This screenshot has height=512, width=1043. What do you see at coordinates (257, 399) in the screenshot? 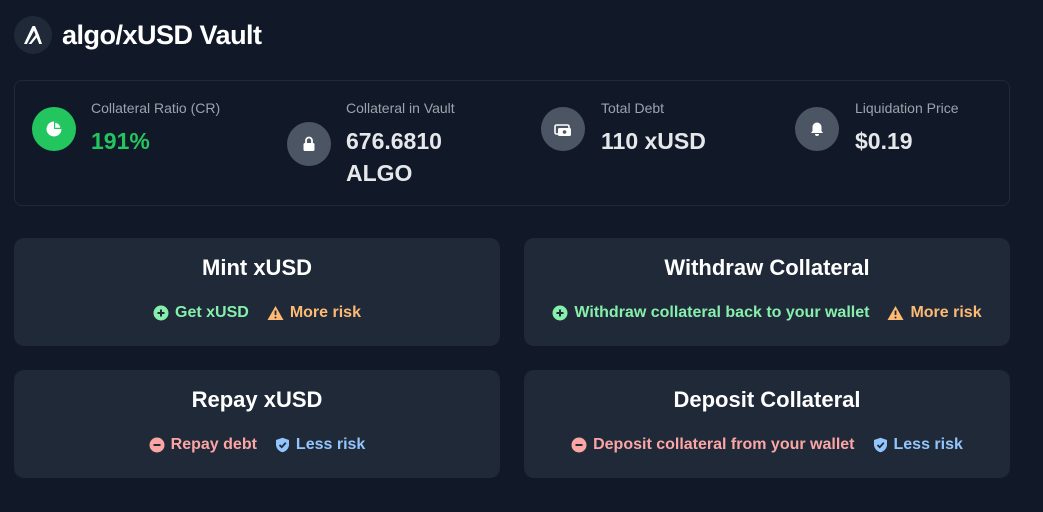
I see `card-title: Repay xUSD` at bounding box center [257, 399].